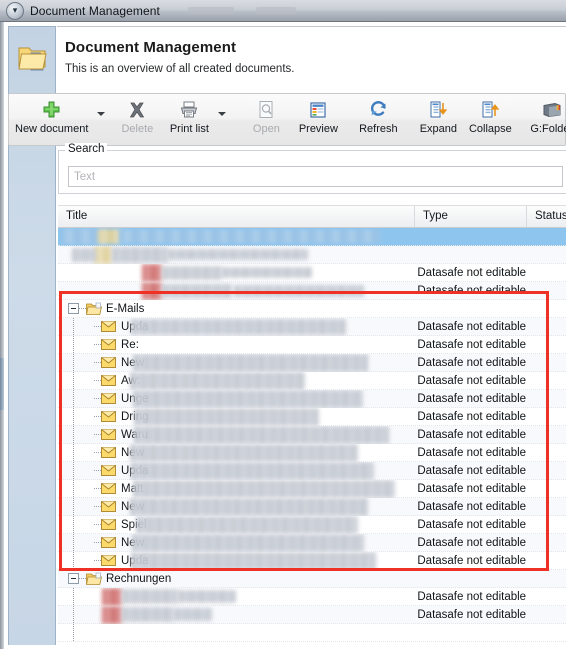  What do you see at coordinates (438, 119) in the screenshot?
I see `expand-button: Expand` at bounding box center [438, 119].